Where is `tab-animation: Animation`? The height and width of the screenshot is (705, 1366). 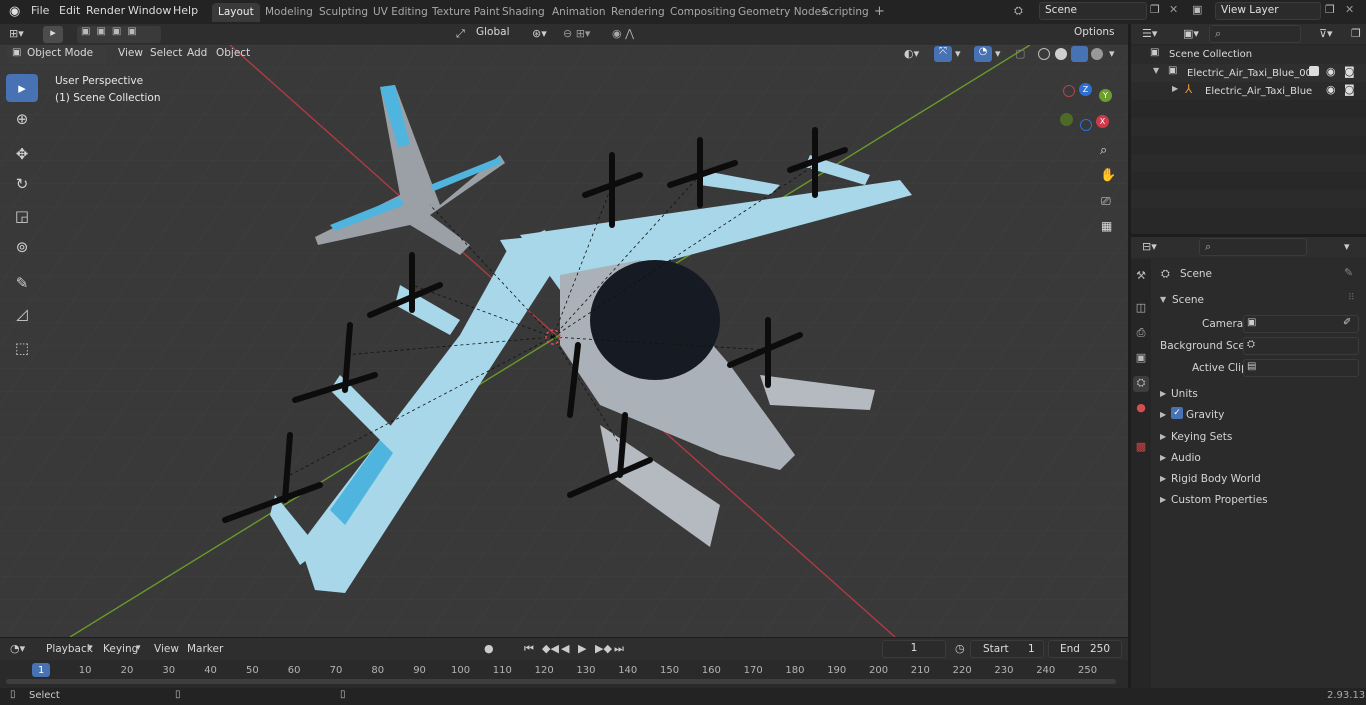
tab-animation: Animation is located at coordinates (579, 12).